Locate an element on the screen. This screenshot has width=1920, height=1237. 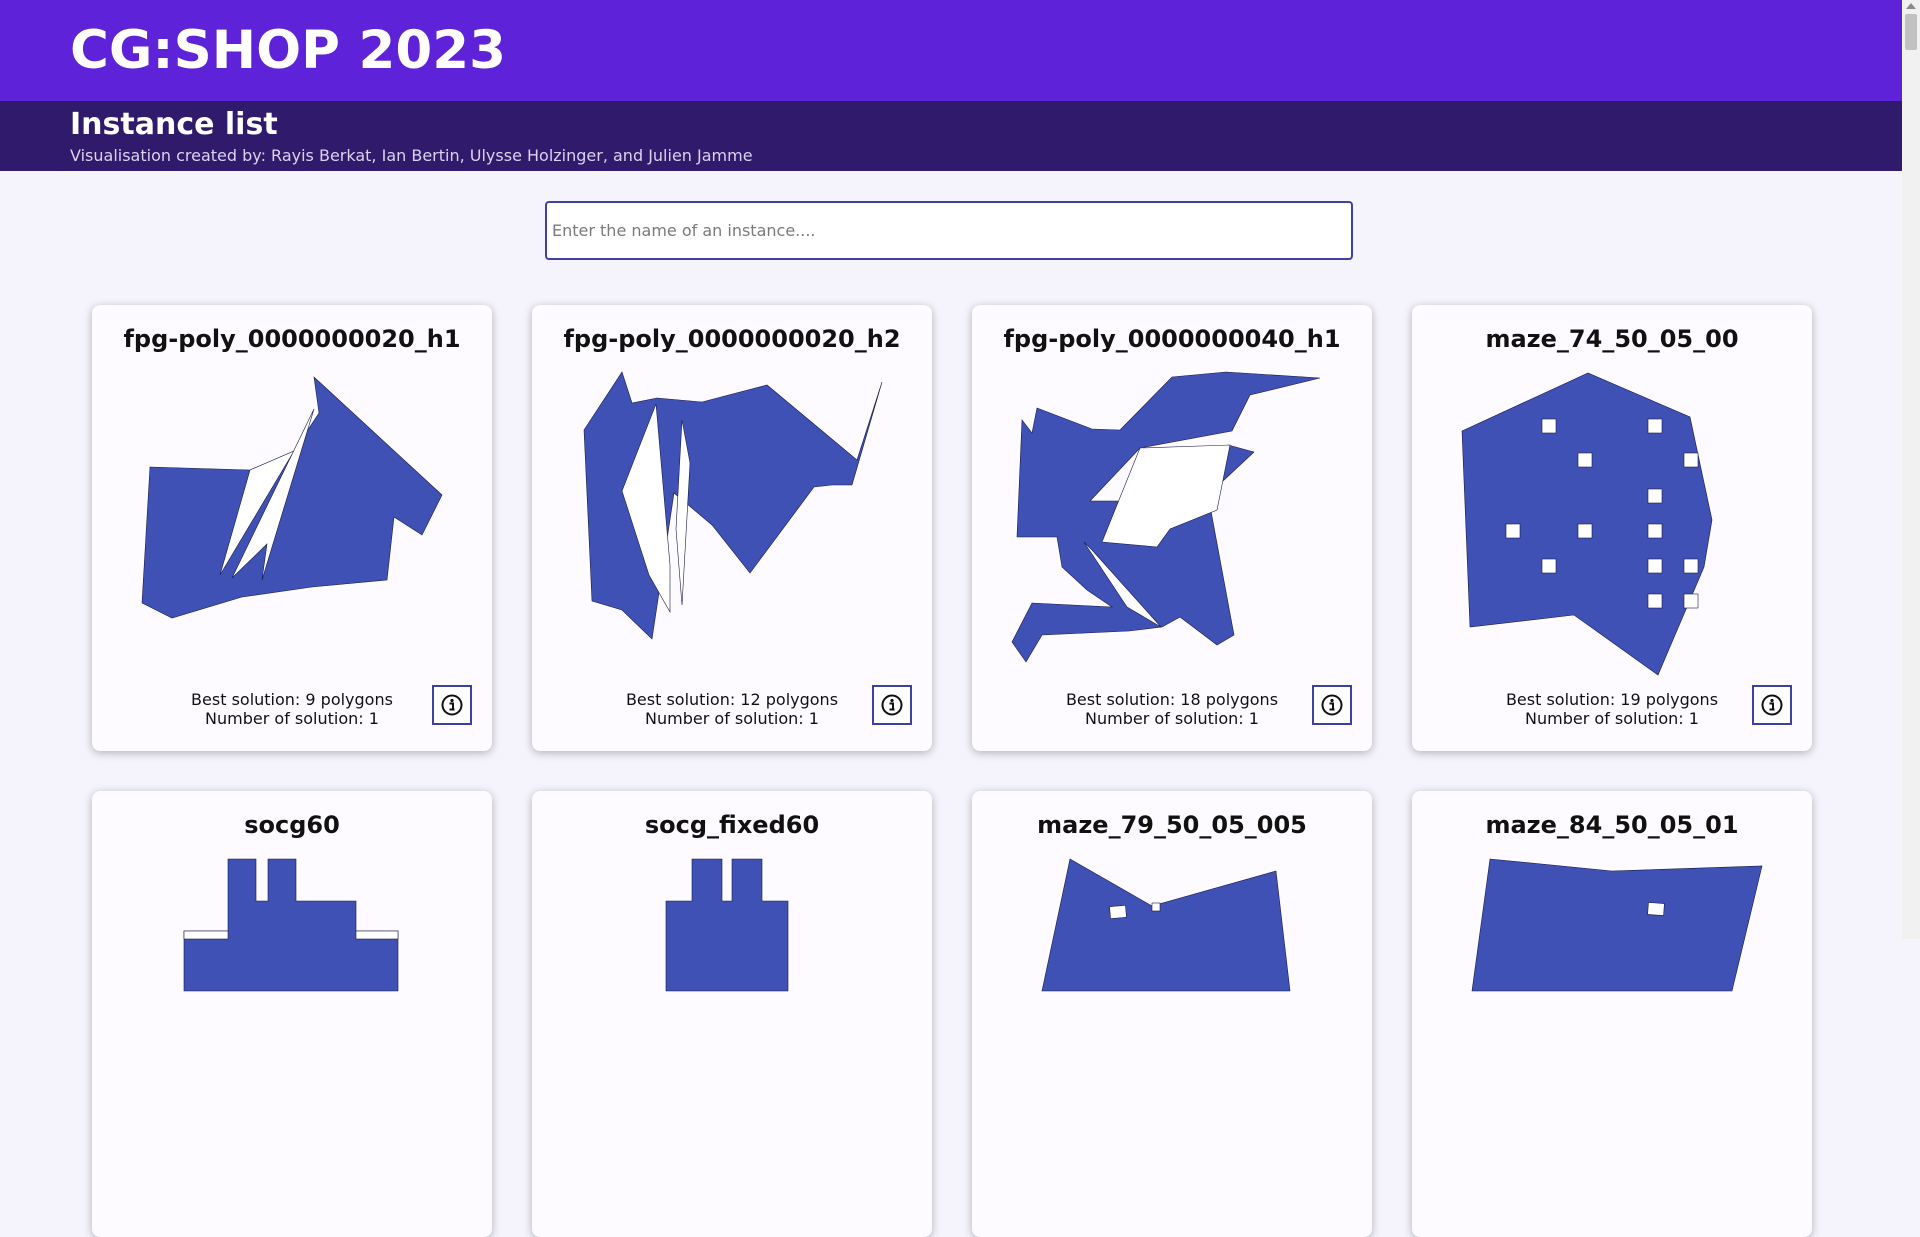
page-title: Instance list is located at coordinates (174, 124).